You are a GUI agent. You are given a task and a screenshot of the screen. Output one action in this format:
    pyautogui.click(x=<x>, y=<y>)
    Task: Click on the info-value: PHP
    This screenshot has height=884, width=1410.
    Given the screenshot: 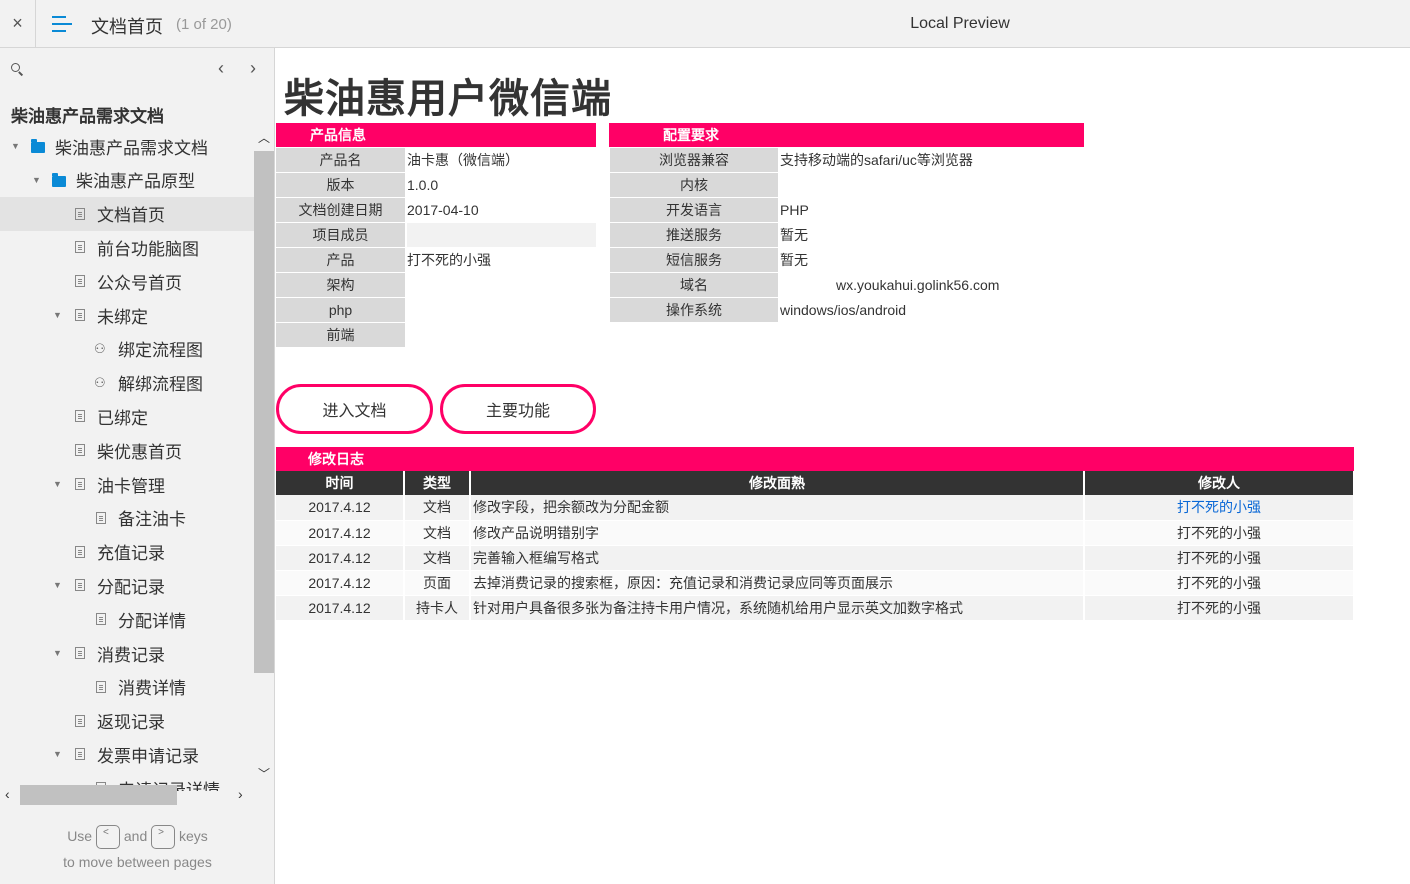 What is the action you would take?
    pyautogui.click(x=794, y=210)
    